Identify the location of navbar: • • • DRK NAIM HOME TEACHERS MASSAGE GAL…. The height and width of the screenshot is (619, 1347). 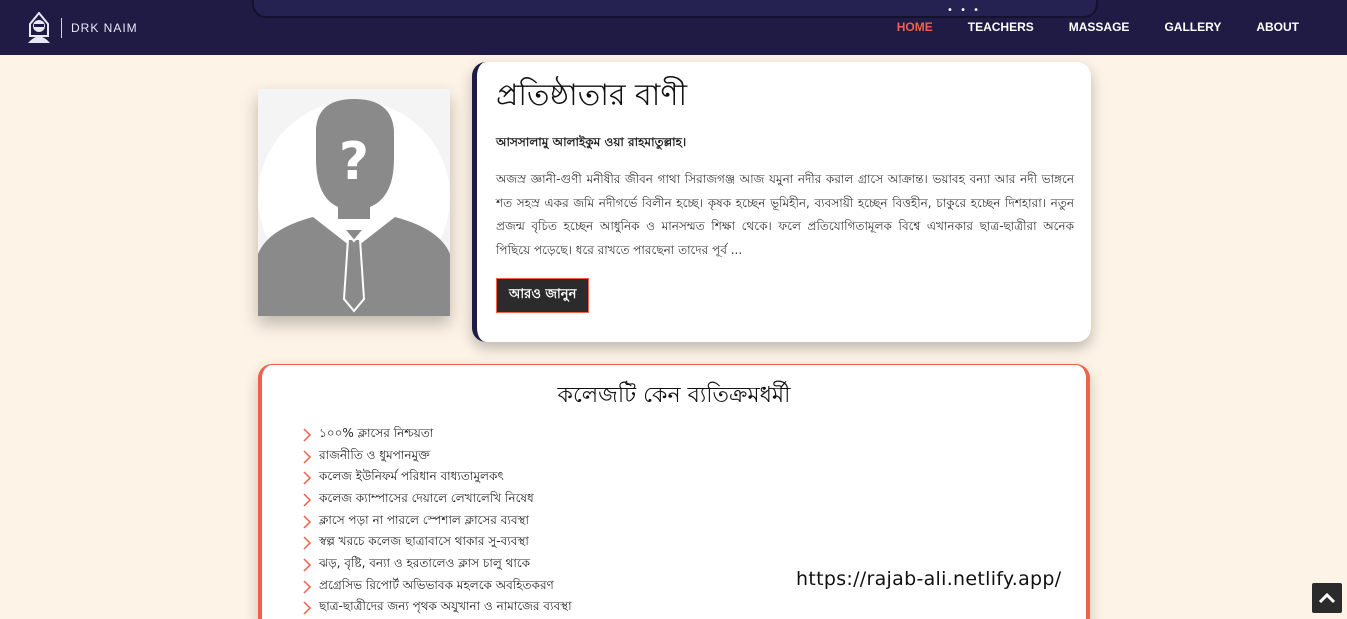
(673, 27).